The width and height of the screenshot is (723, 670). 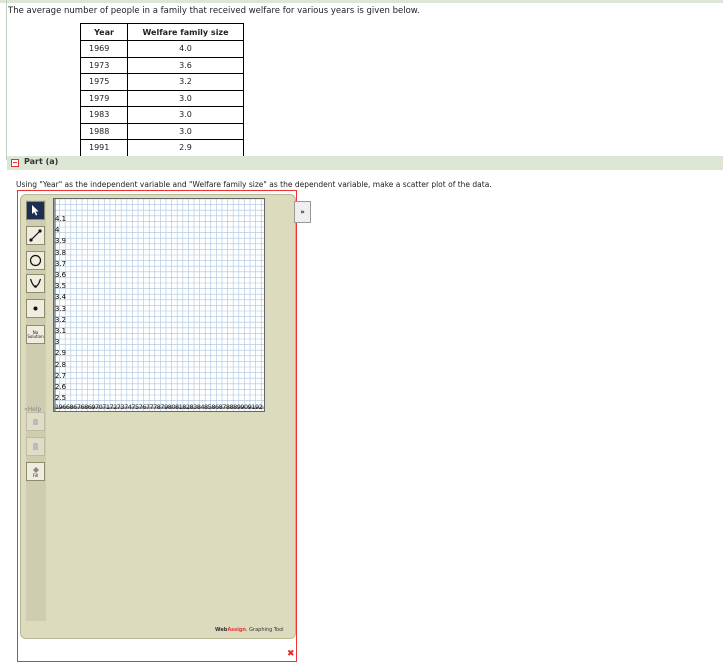 What do you see at coordinates (61, 286) in the screenshot?
I see `y-tick-label: 3.5` at bounding box center [61, 286].